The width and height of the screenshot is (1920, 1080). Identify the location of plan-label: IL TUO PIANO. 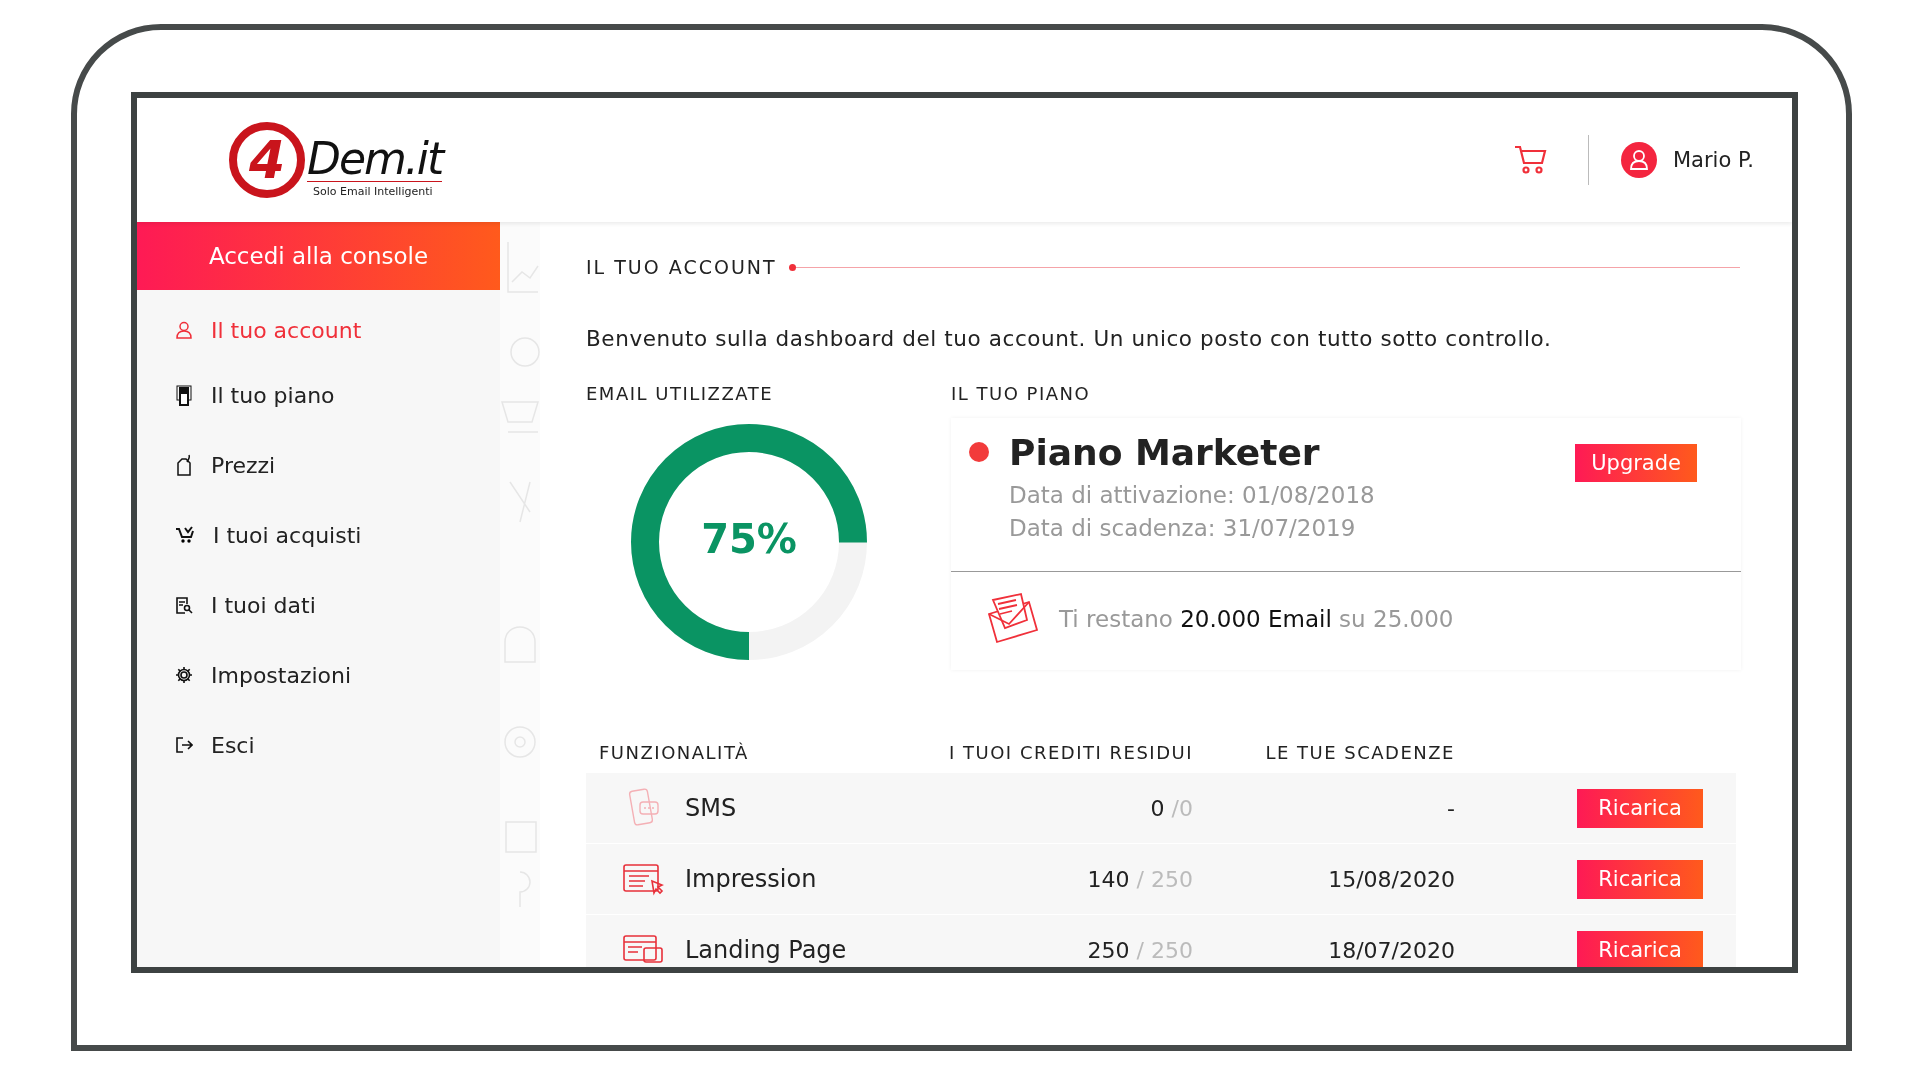
(1021, 393).